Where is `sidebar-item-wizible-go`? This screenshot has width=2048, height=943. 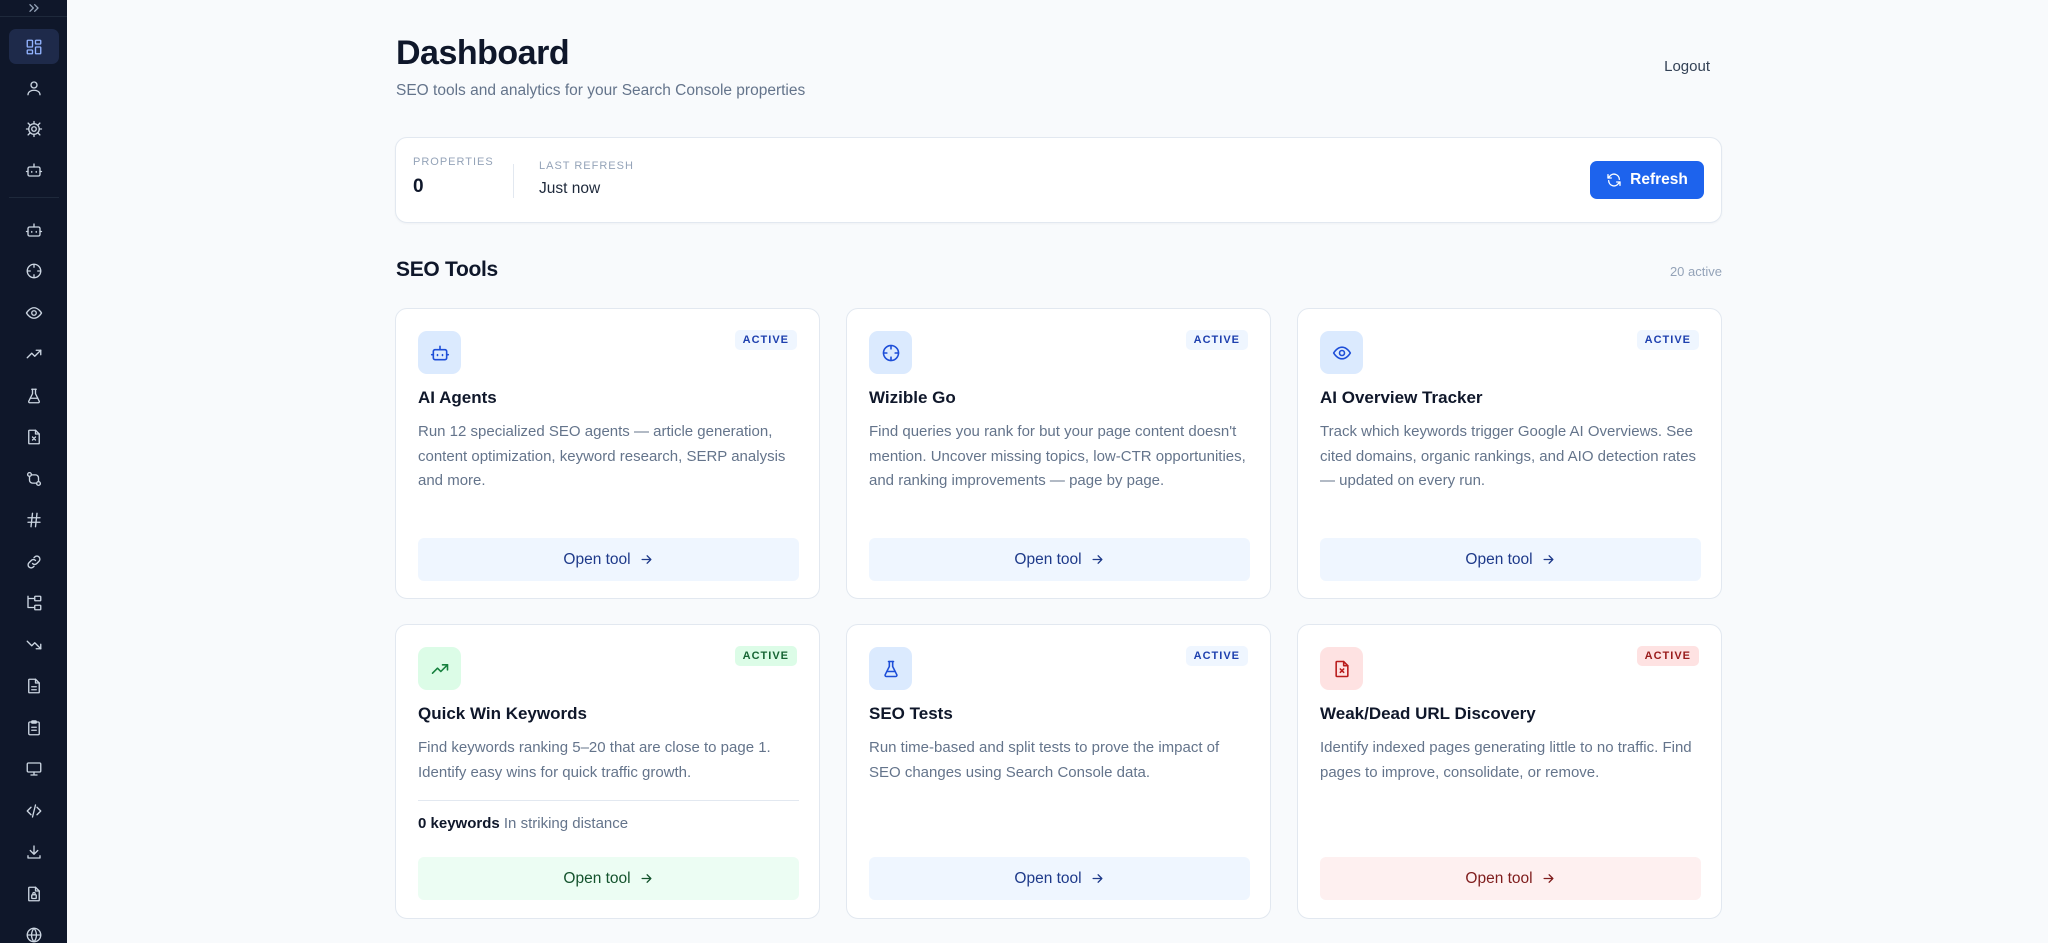 sidebar-item-wizible-go is located at coordinates (34, 271).